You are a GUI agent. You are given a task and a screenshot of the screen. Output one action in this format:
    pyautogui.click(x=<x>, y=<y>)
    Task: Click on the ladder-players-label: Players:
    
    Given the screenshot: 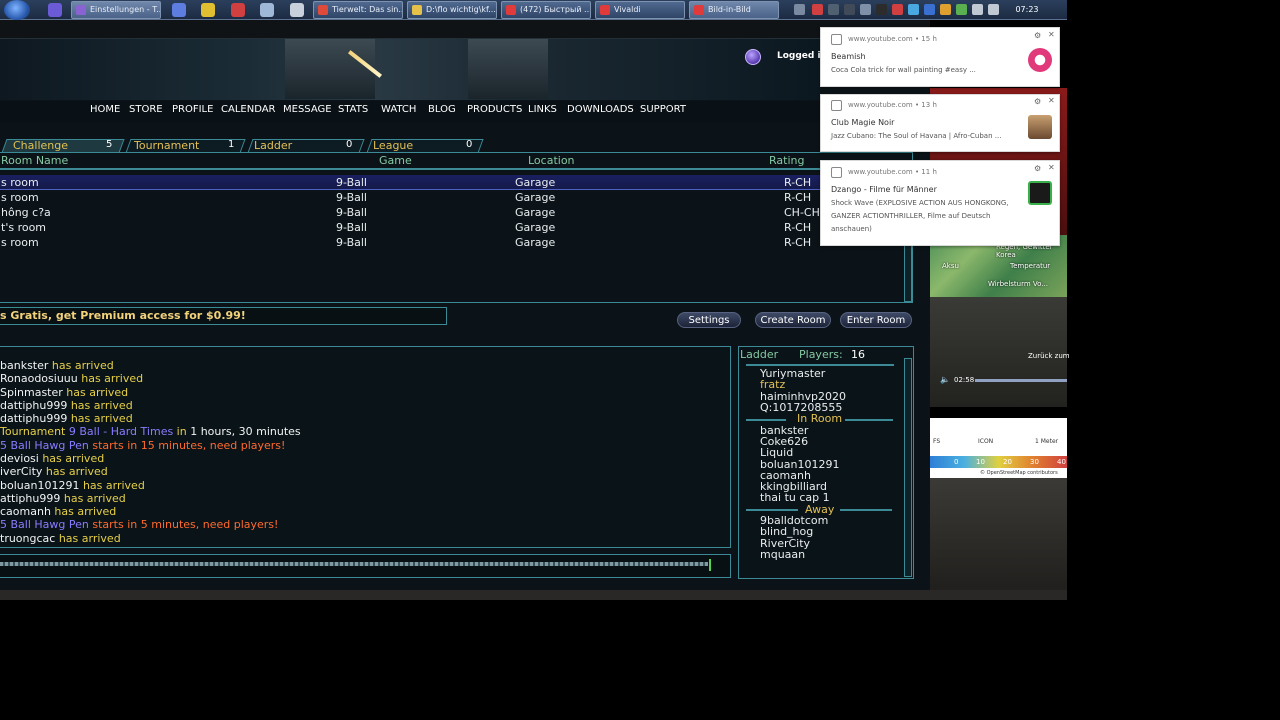 What is the action you would take?
    pyautogui.click(x=821, y=354)
    